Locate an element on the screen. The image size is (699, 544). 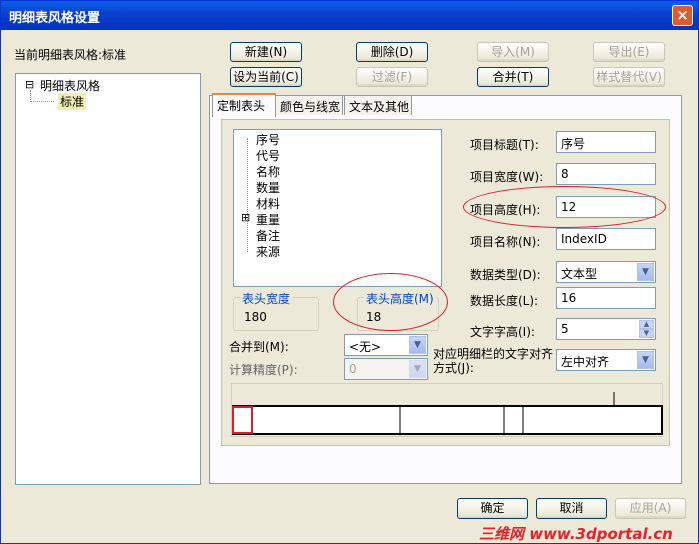
dtype-select: 文本型 ▼ is located at coordinates (606, 272).